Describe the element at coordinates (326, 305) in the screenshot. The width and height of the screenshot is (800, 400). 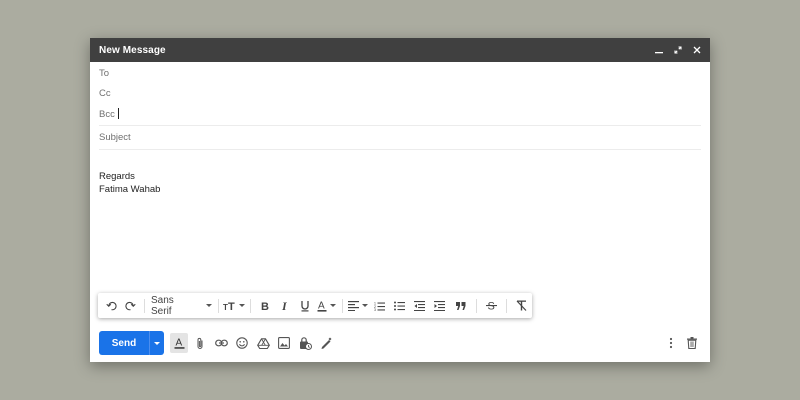
I see `text-color-icon: A` at that location.